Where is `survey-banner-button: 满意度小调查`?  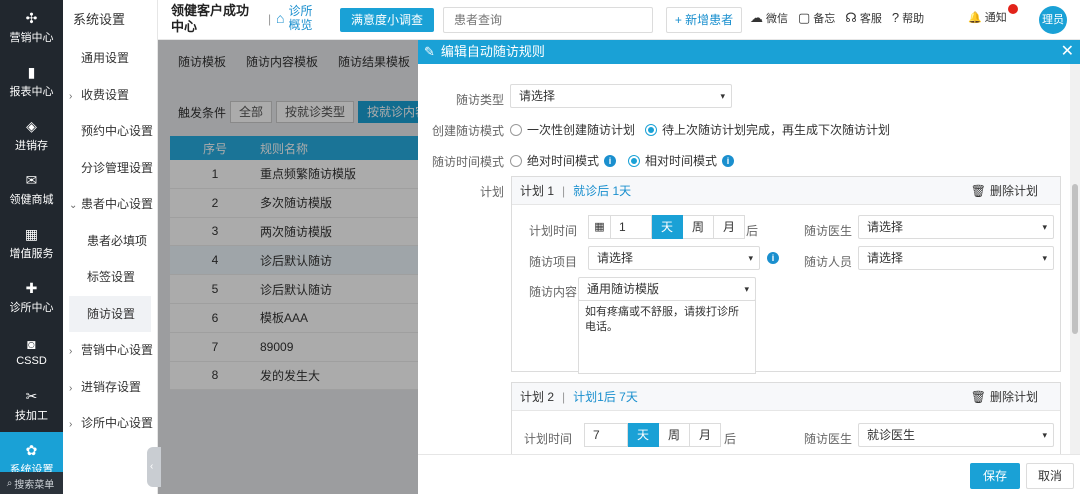
survey-banner-button: 满意度小调查 is located at coordinates (387, 20).